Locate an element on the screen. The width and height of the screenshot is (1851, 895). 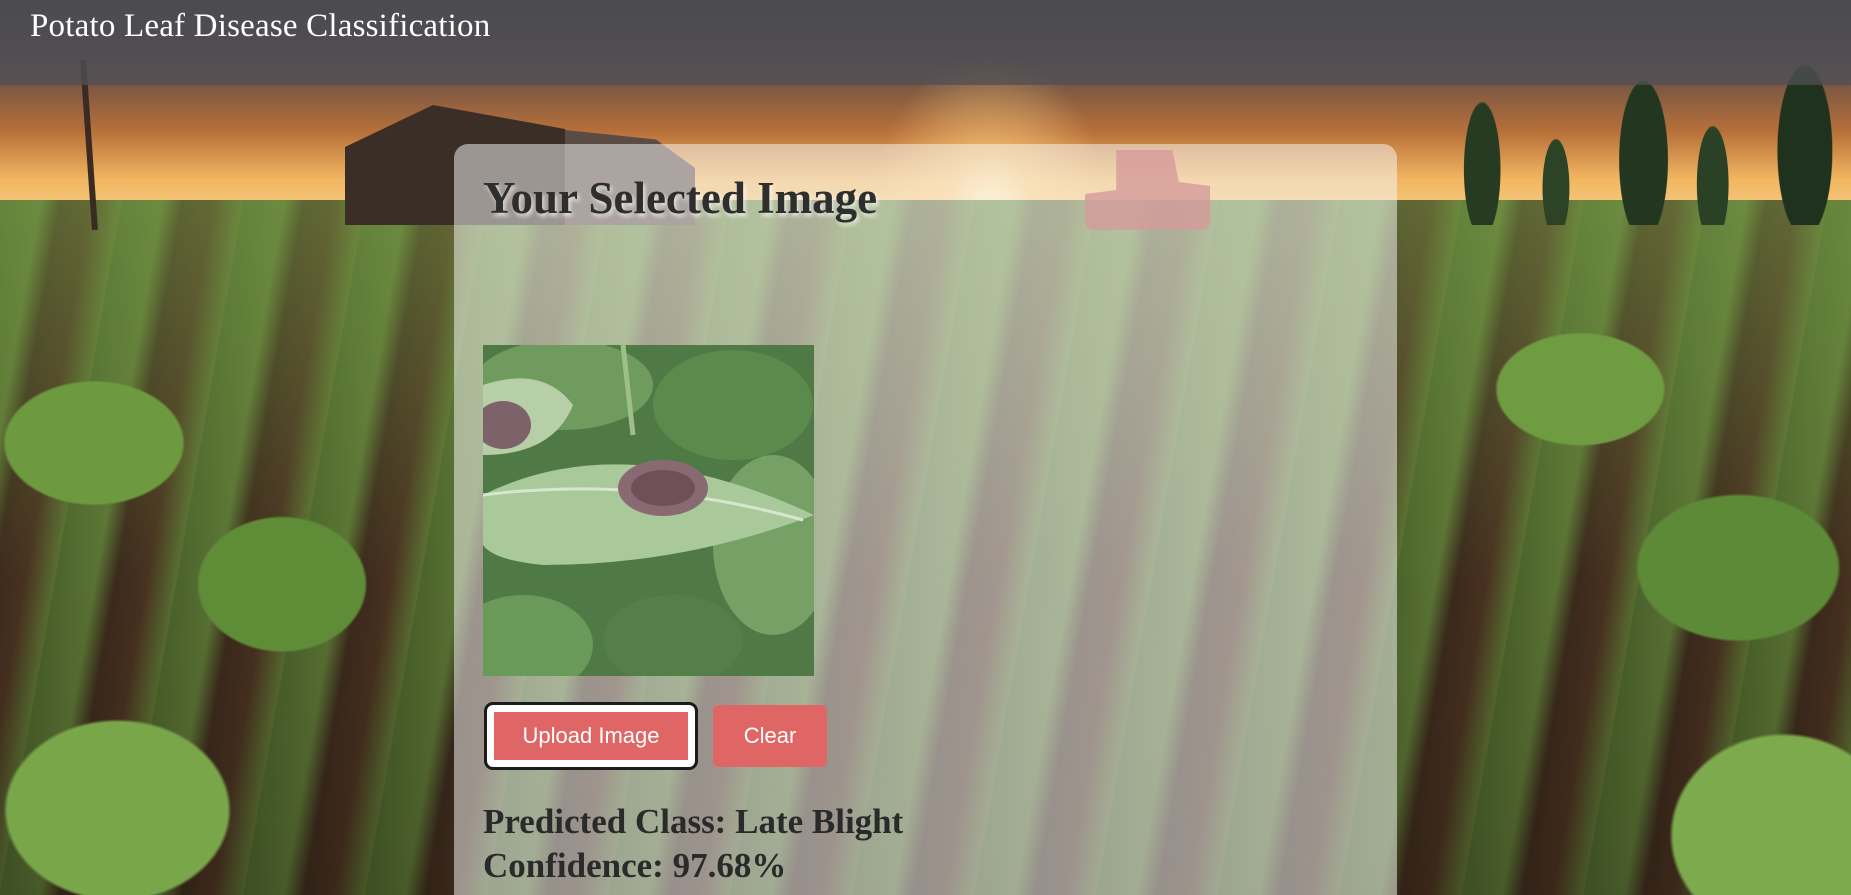
upload-image-button: Upload Image is located at coordinates (591, 736).